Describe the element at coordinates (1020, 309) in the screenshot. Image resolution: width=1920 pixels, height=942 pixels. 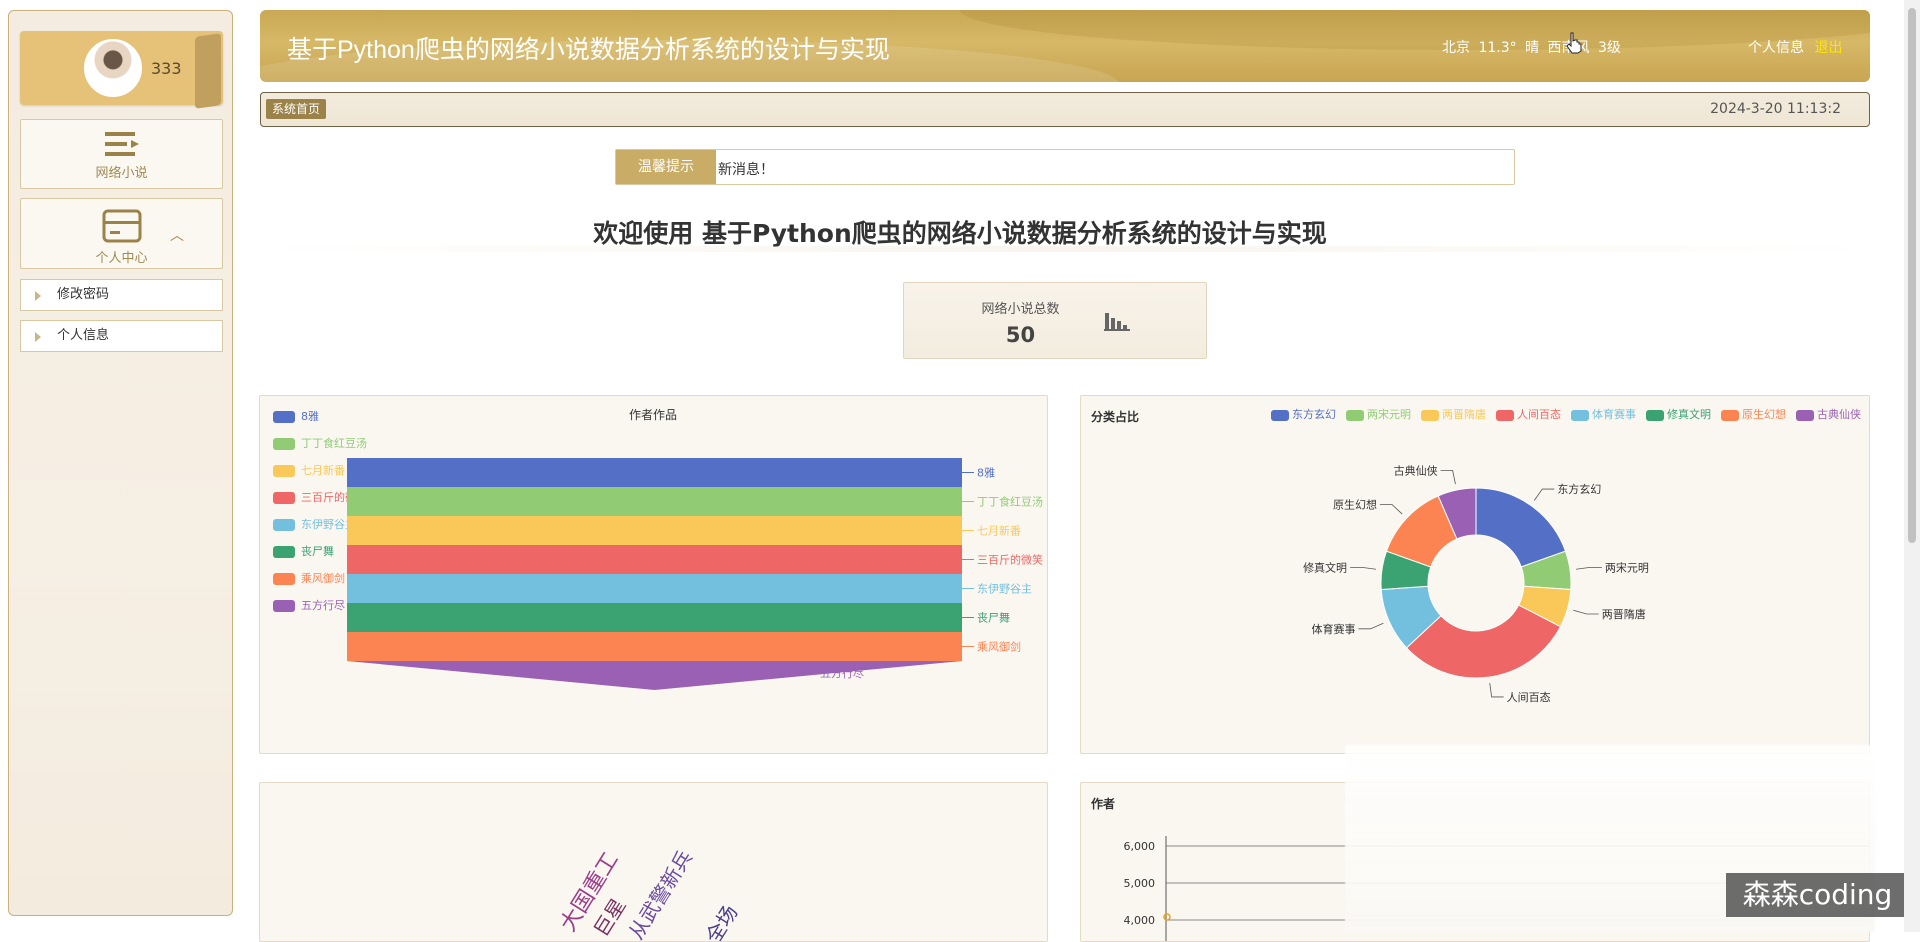
I see `stat-label: 网络小说总数` at that location.